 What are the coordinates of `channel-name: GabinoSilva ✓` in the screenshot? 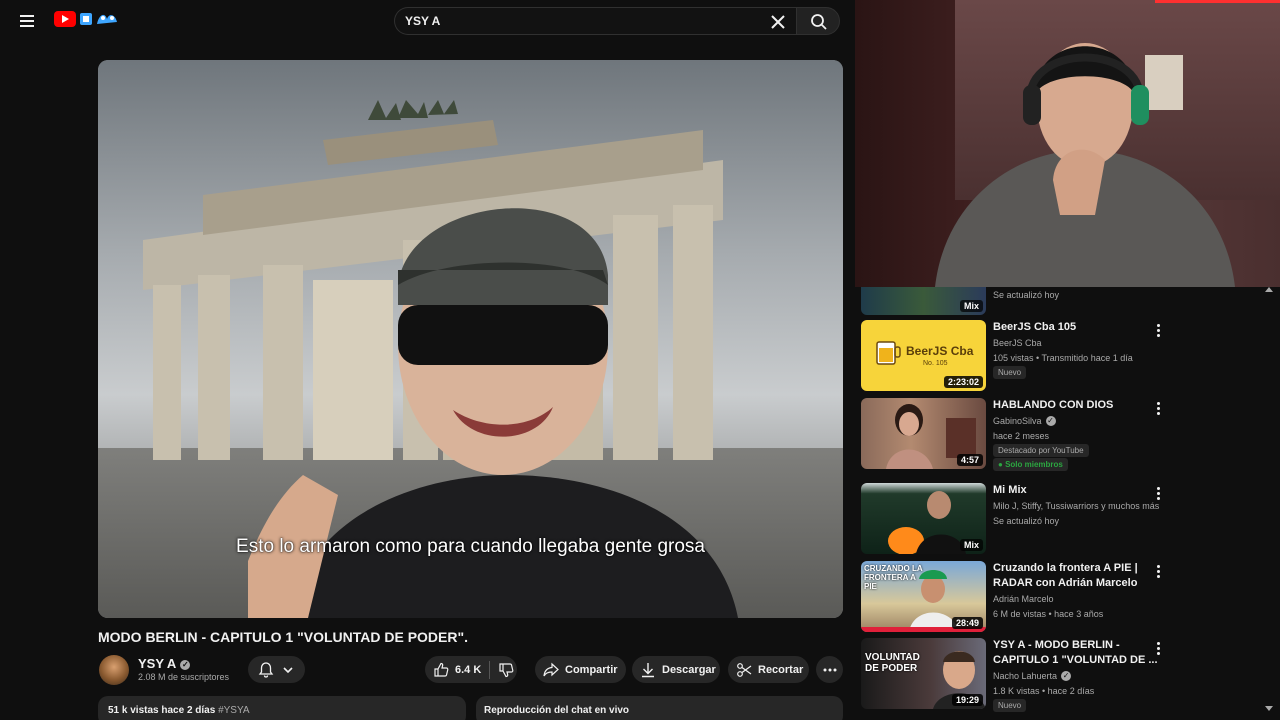 It's located at (1024, 421).